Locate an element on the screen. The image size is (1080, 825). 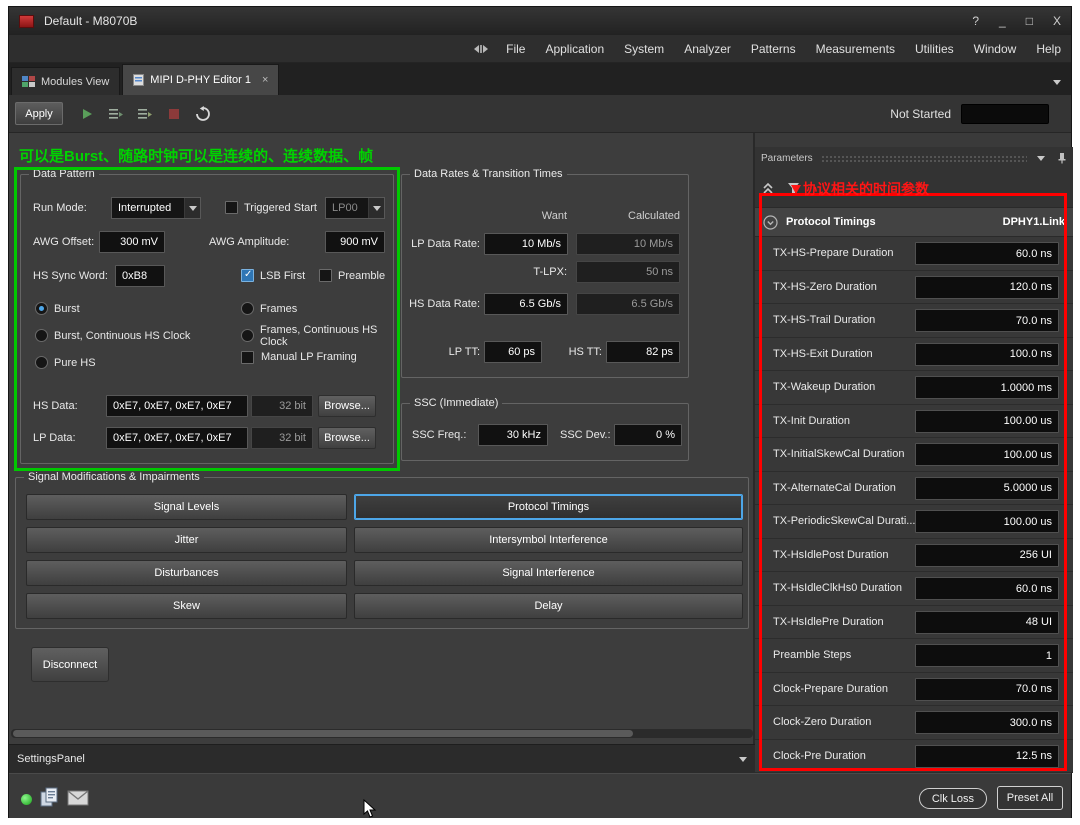
stop-button is located at coordinates (174, 114).